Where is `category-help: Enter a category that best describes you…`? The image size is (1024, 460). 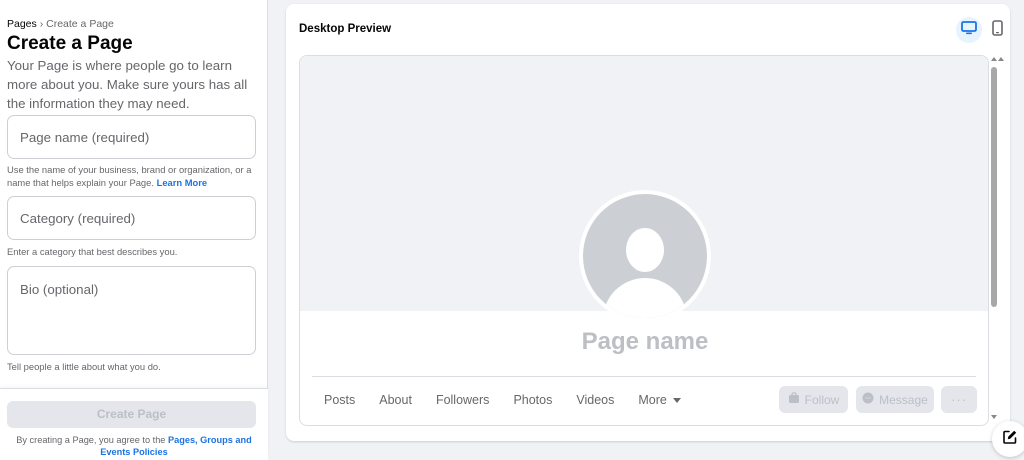
category-help: Enter a category that best describes you… is located at coordinates (92, 251).